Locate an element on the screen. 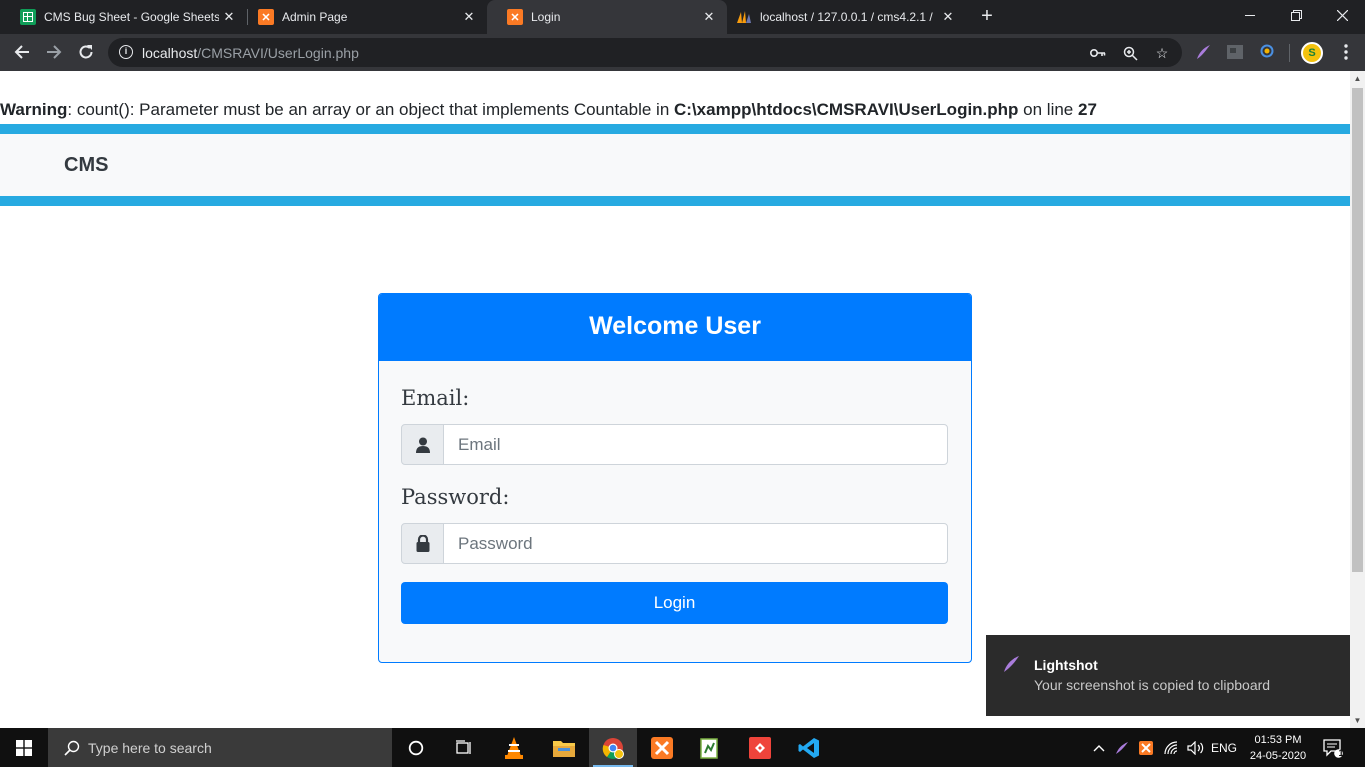 This screenshot has height=767, width=1365. scroll-thumb is located at coordinates (1357, 330).